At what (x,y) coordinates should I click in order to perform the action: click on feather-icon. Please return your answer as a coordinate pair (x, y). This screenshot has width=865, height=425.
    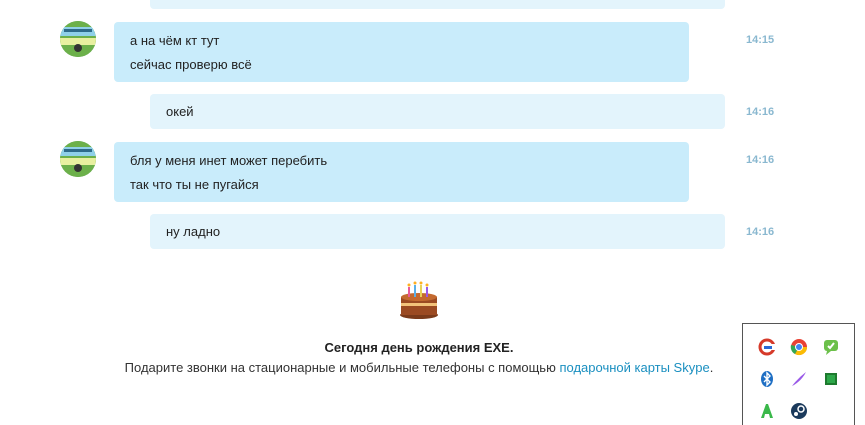
    Looking at the image, I should click on (799, 379).